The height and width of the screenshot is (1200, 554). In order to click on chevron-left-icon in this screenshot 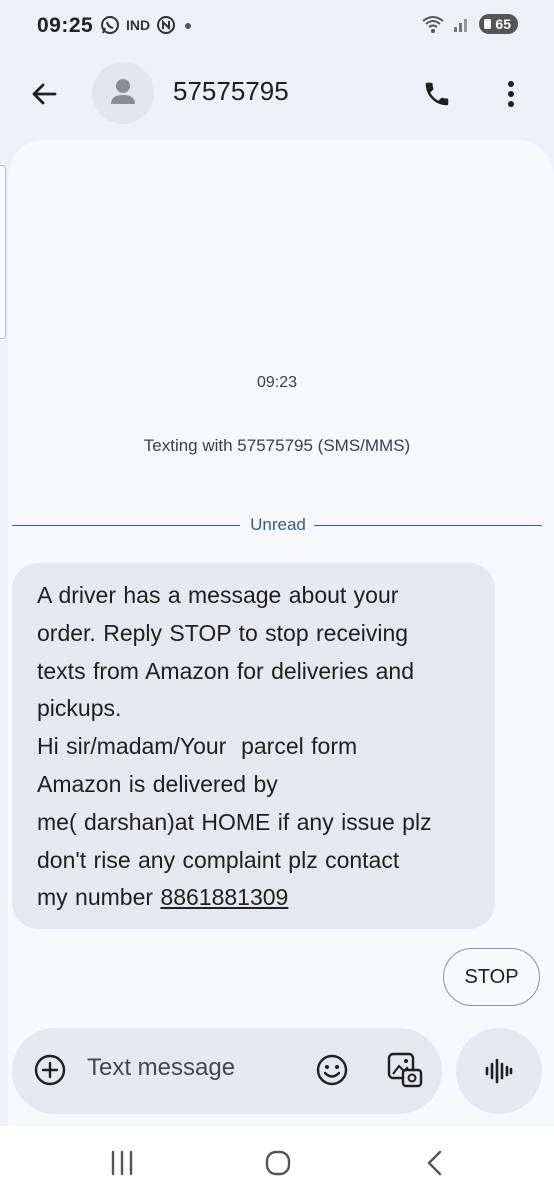, I will do `click(434, 1163)`.